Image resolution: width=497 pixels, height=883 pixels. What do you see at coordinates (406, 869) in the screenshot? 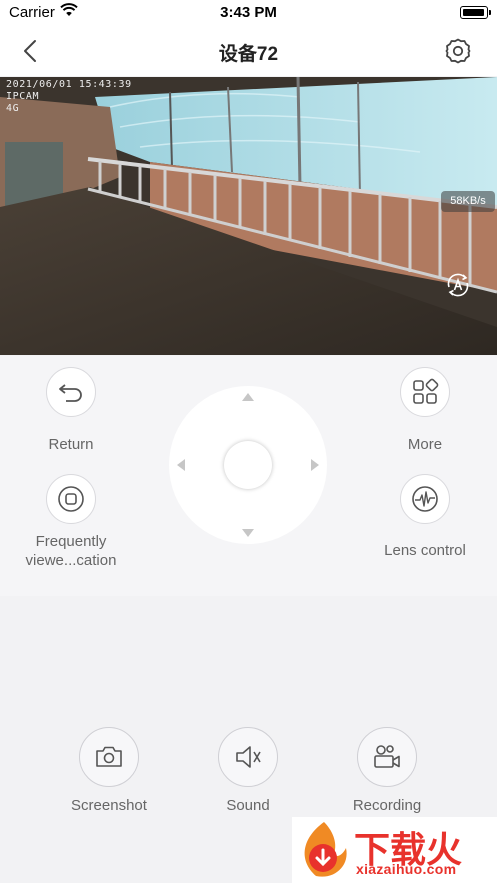
I see `watermark-url: xiazaihuo.com` at bounding box center [406, 869].